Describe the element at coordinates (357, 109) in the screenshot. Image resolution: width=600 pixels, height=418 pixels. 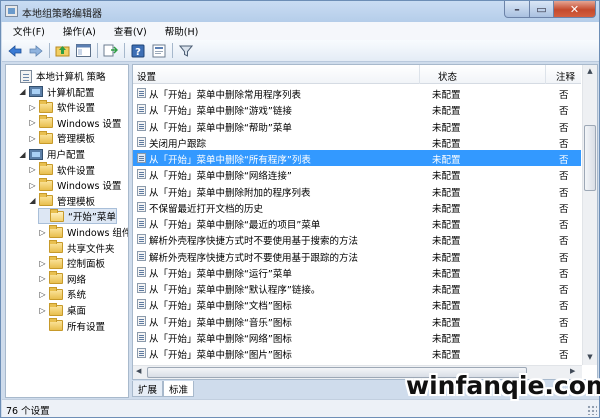
I see `table-row: 从「开始」菜单中删除“游戏”链接 未配置 否` at that location.